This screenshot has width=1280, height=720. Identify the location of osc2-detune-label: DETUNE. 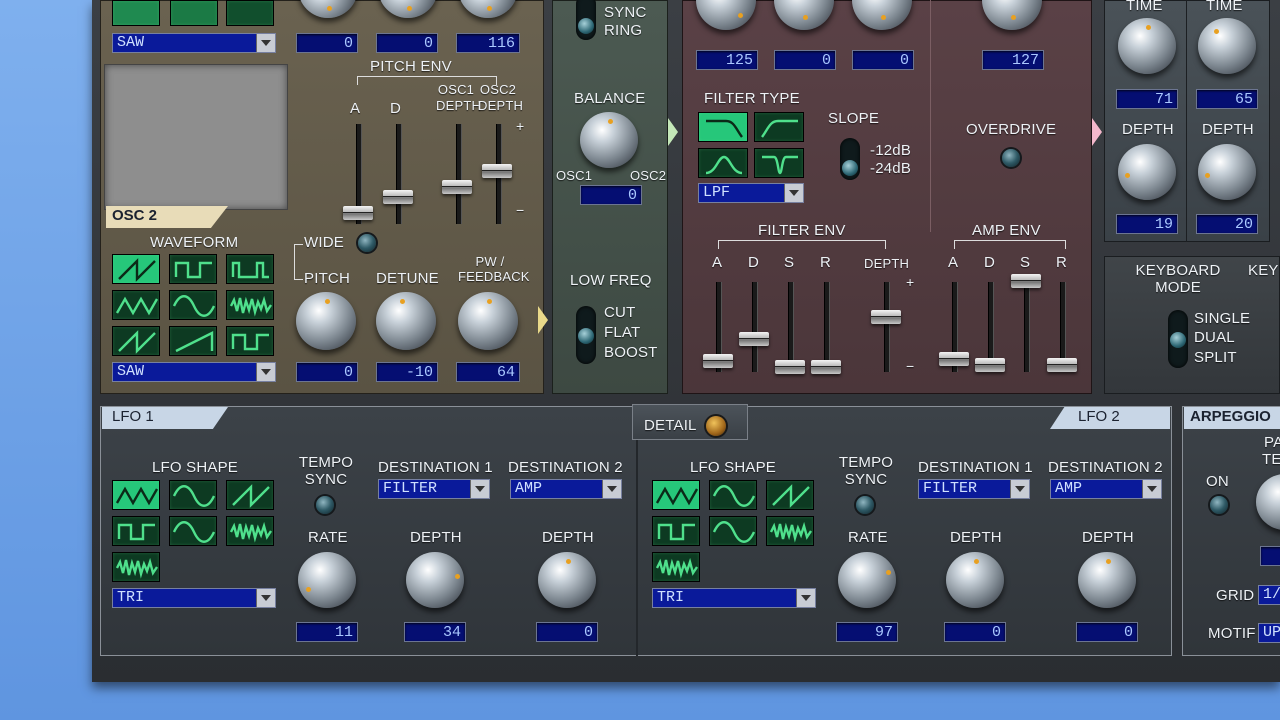
(407, 278).